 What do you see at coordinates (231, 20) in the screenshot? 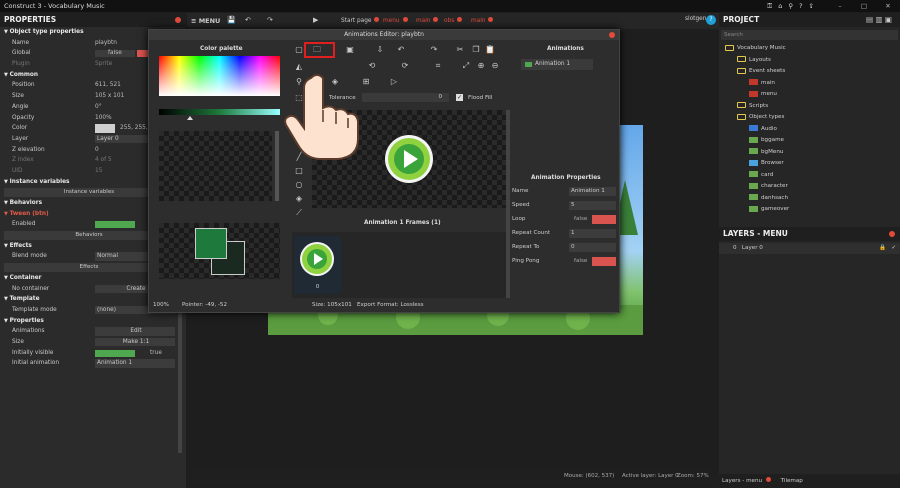
I see `save-icon: 💾` at bounding box center [231, 20].